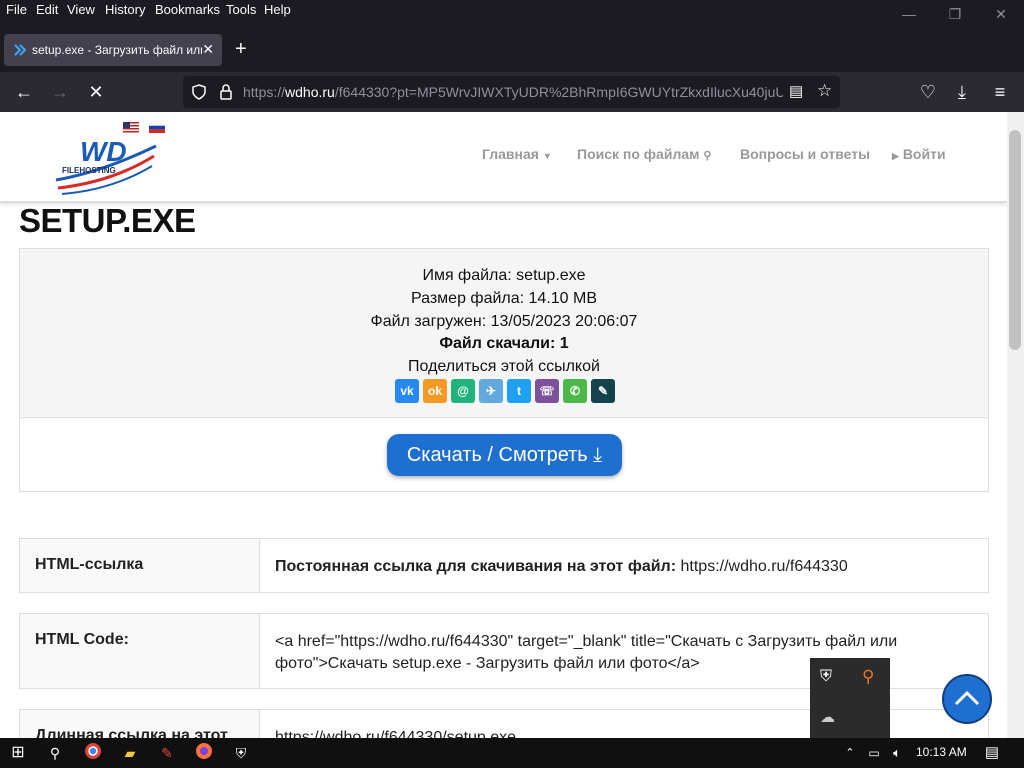  Describe the element at coordinates (1000, 92) in the screenshot. I see `hamburger-menu-icon: ≡` at that location.